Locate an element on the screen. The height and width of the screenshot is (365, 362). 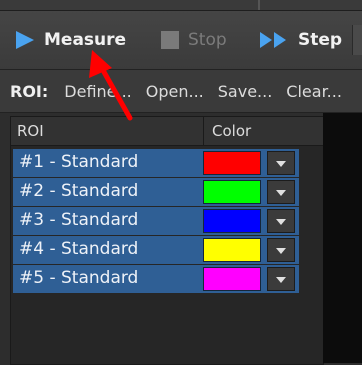
table-row: #1 - Standard is located at coordinates (156, 163).